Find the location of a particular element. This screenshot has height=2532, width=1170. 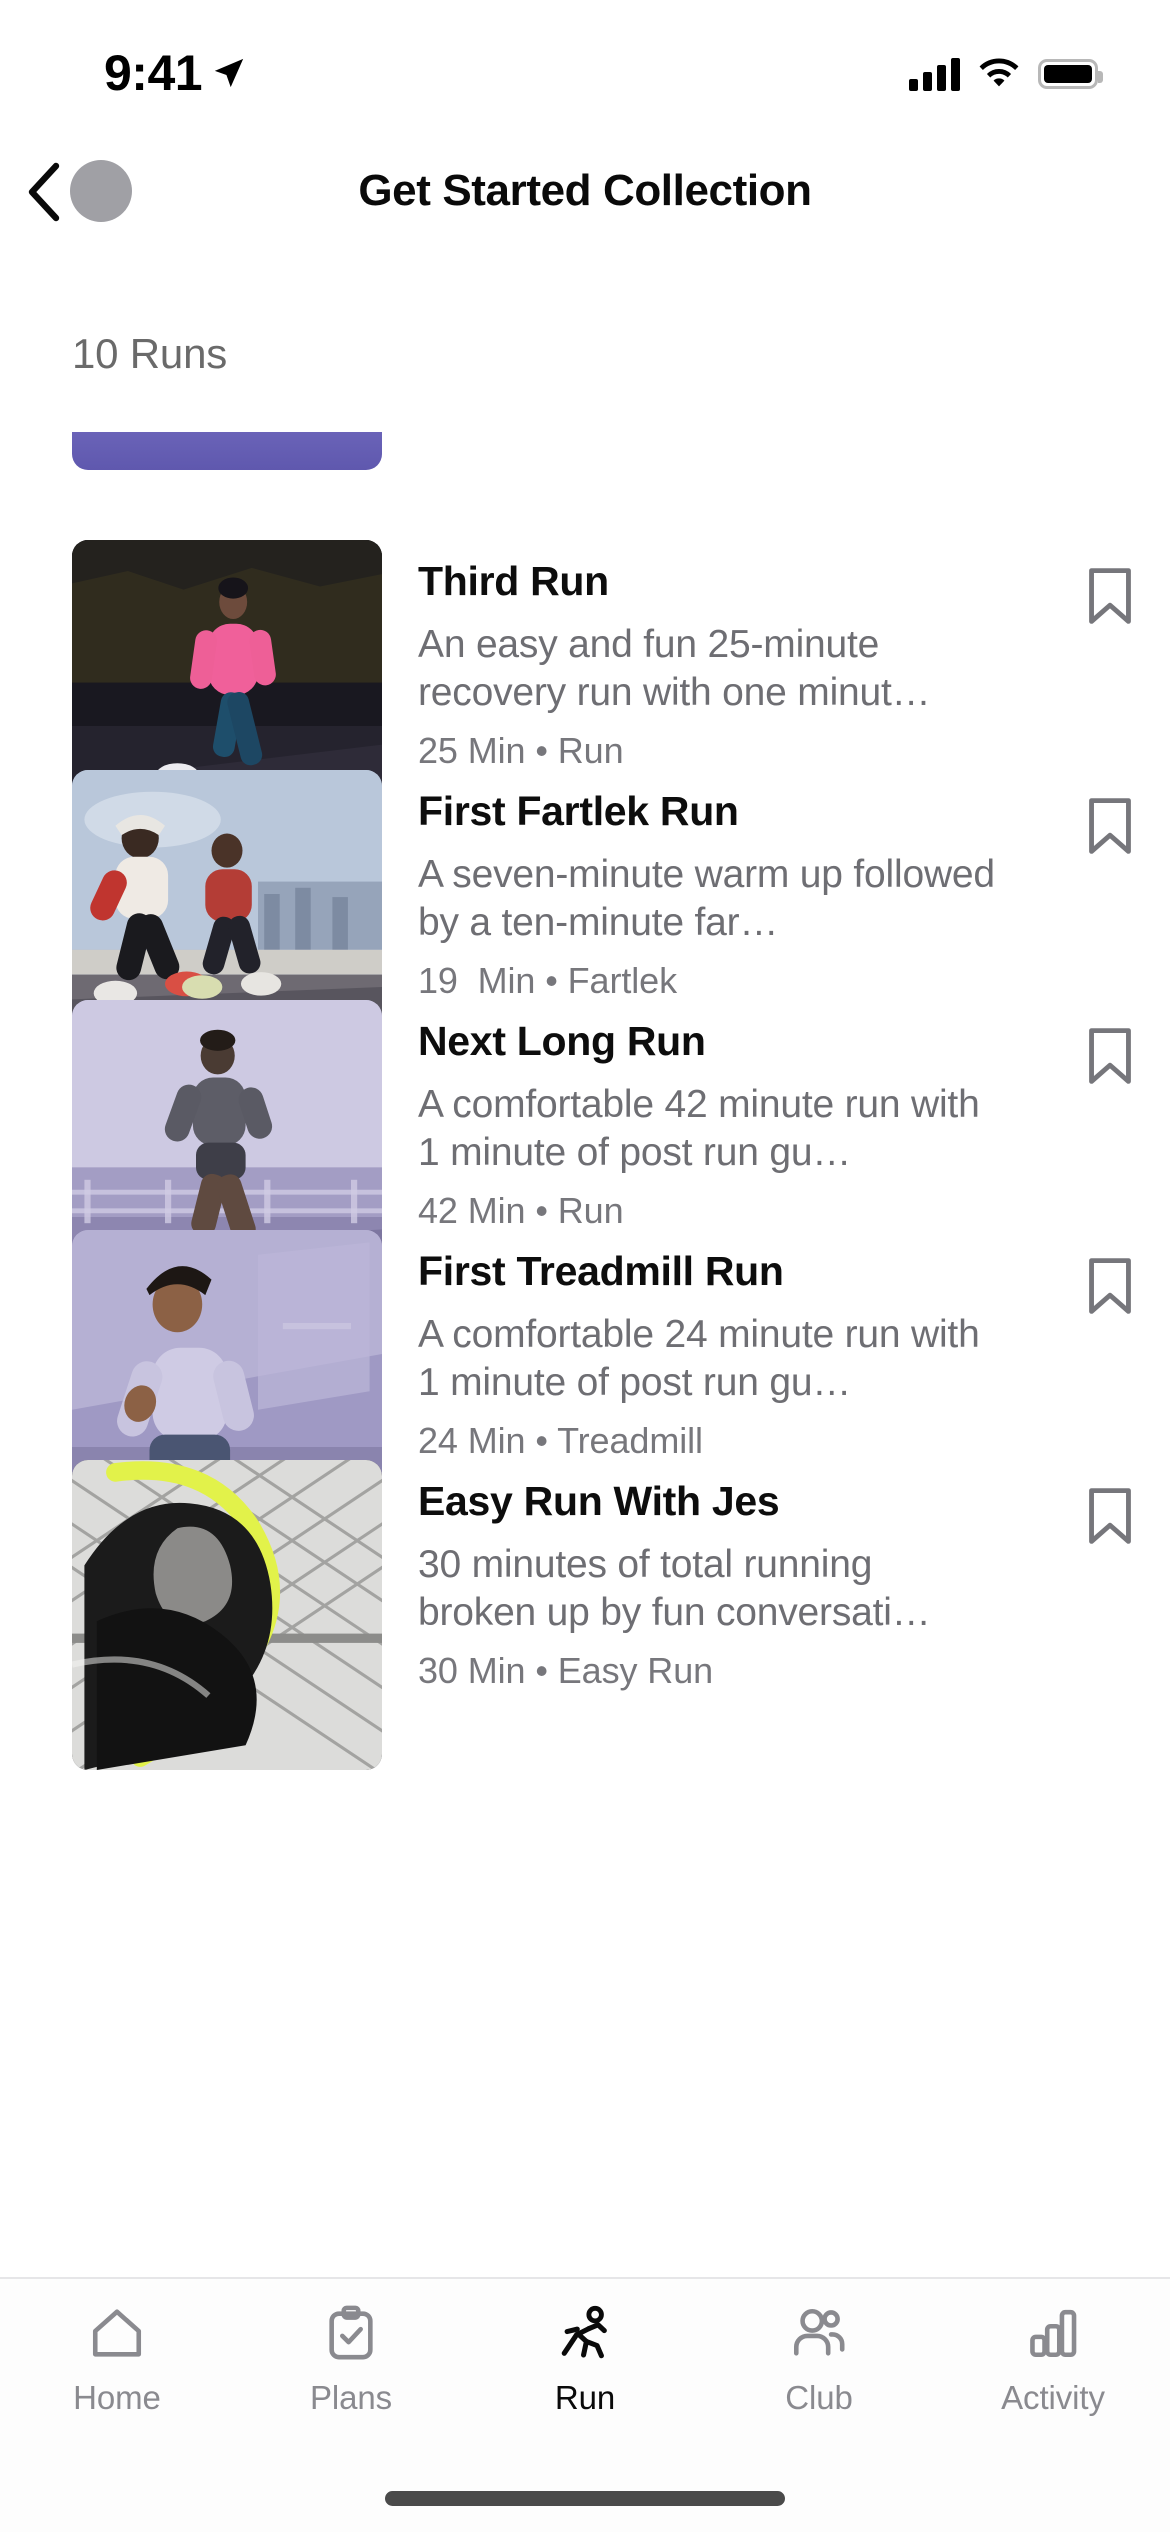

tab-activity: Activity is located at coordinates (1053, 2370).